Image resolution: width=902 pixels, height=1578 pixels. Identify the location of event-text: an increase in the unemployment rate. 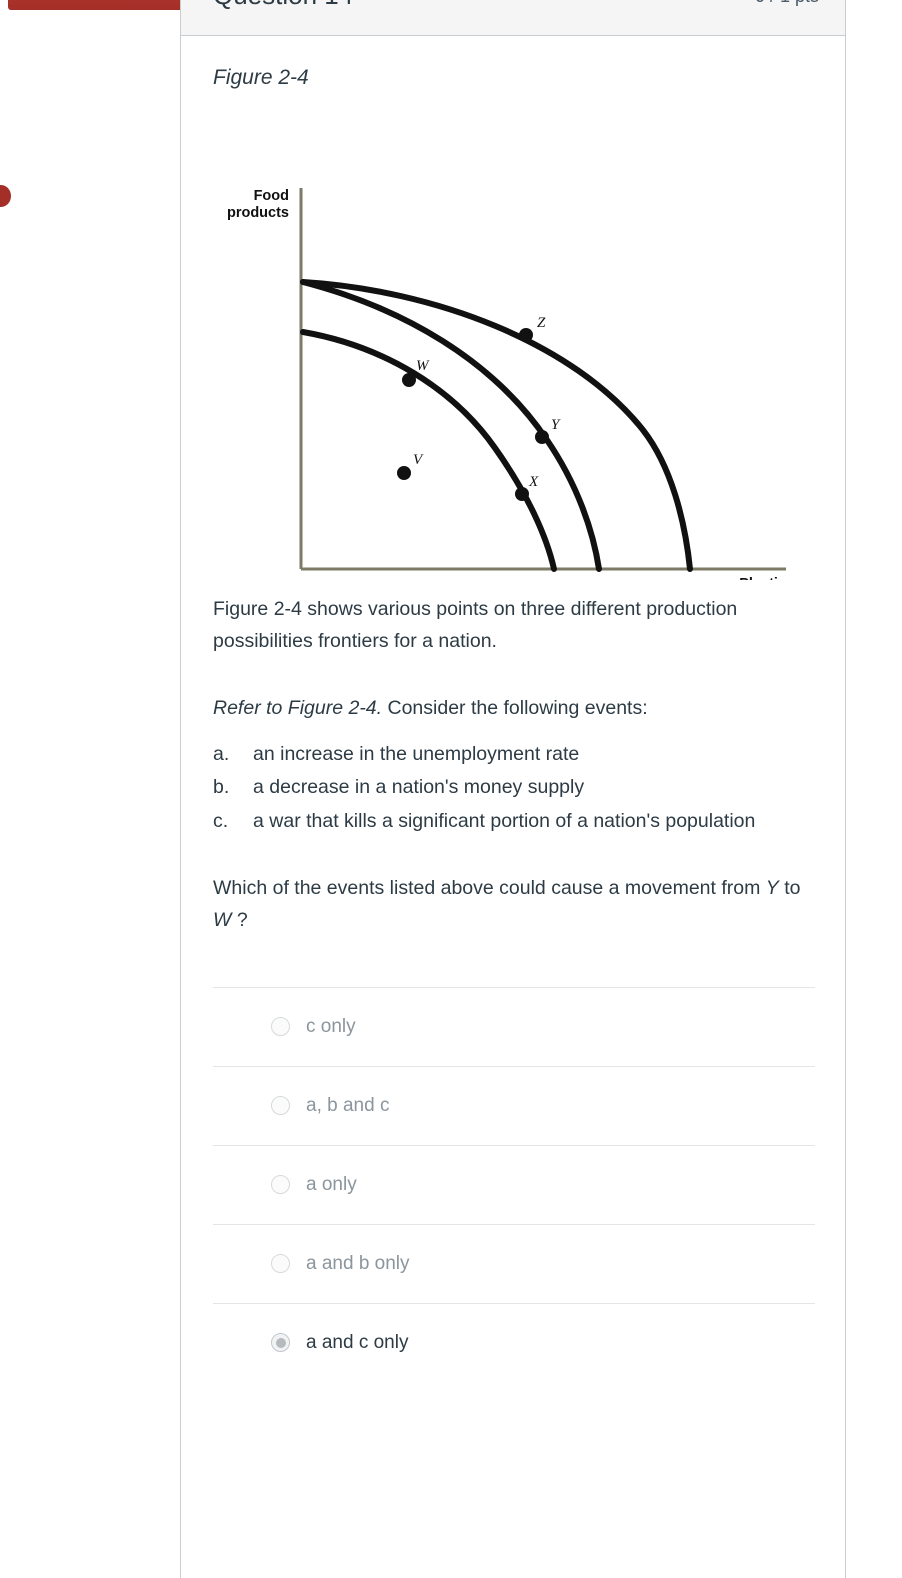
(416, 753).